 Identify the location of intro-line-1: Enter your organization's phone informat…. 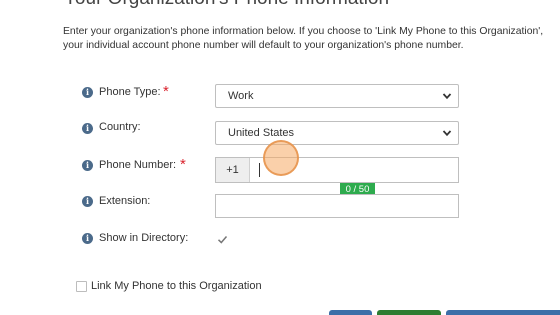
(303, 31).